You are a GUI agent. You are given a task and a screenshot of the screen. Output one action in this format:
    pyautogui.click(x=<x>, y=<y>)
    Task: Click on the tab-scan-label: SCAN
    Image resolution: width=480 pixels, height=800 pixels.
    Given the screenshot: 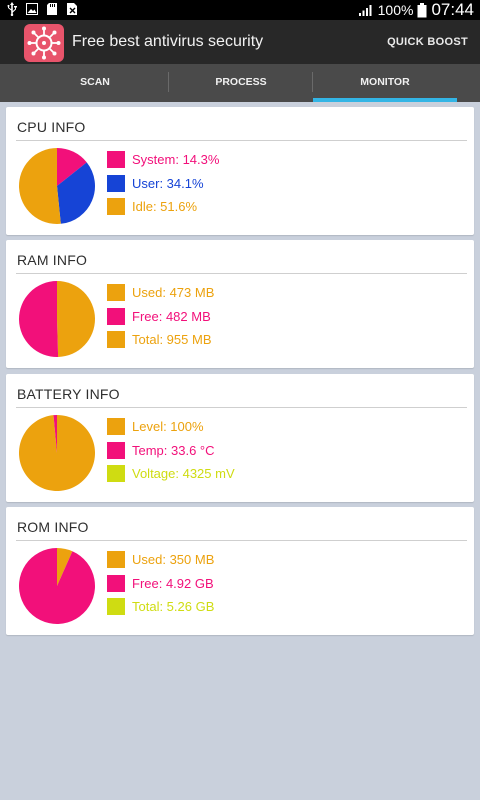 What is the action you would take?
    pyautogui.click(x=95, y=82)
    